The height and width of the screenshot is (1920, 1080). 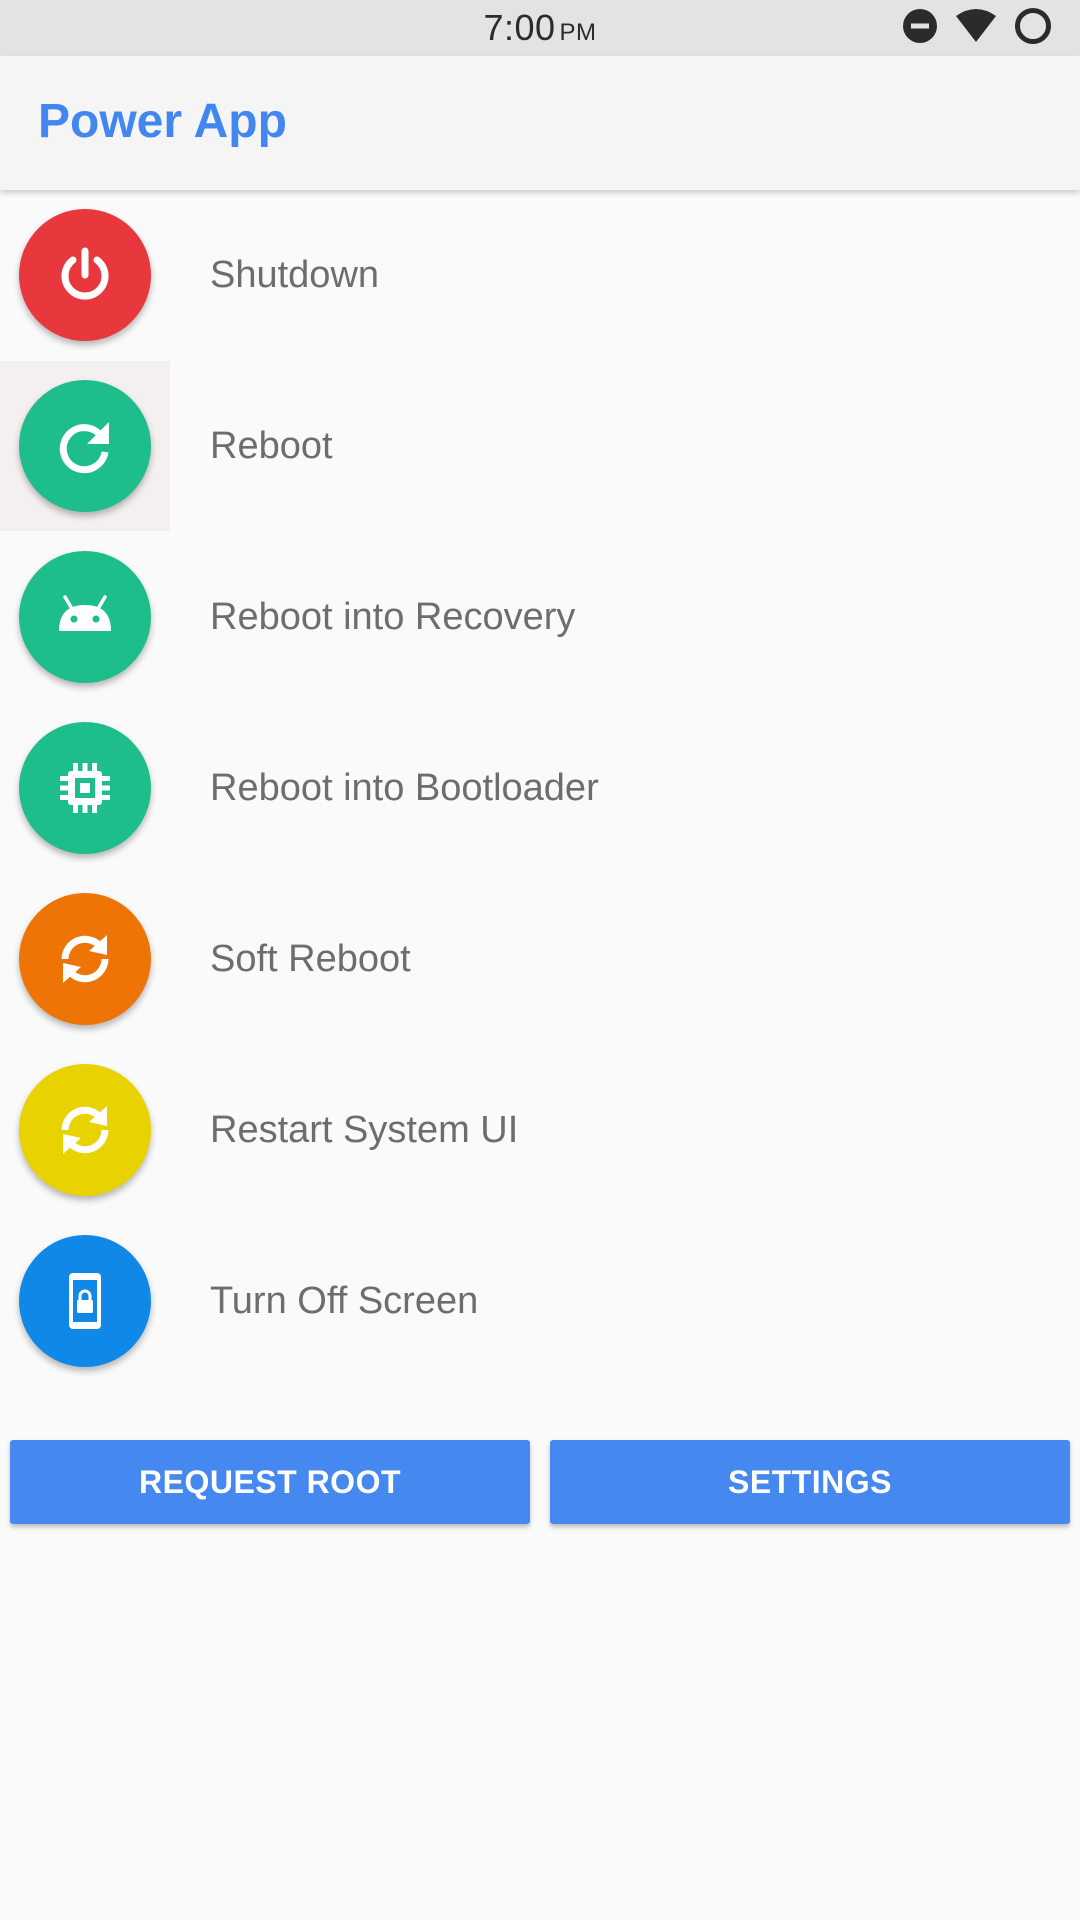 I want to click on action-reboot-circle, so click(x=85, y=446).